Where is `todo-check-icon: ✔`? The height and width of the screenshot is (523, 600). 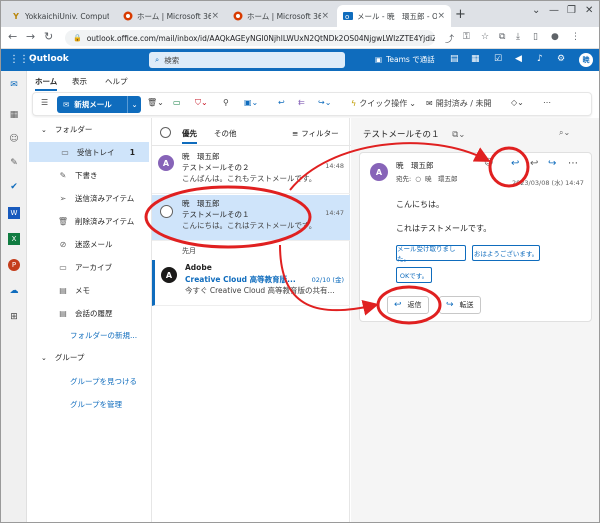
todo-check-icon: ✔ is located at coordinates (14, 187).